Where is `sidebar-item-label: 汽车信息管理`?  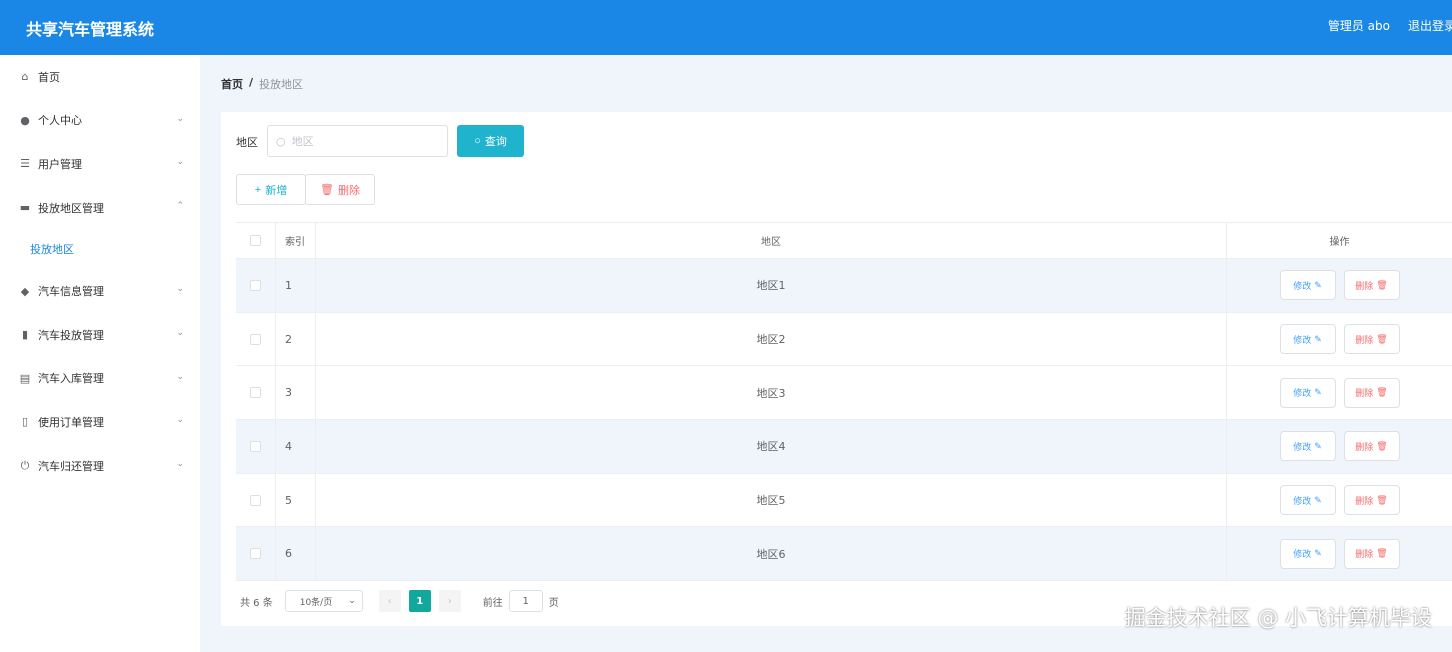
sidebar-item-label: 汽车信息管理 is located at coordinates (71, 292).